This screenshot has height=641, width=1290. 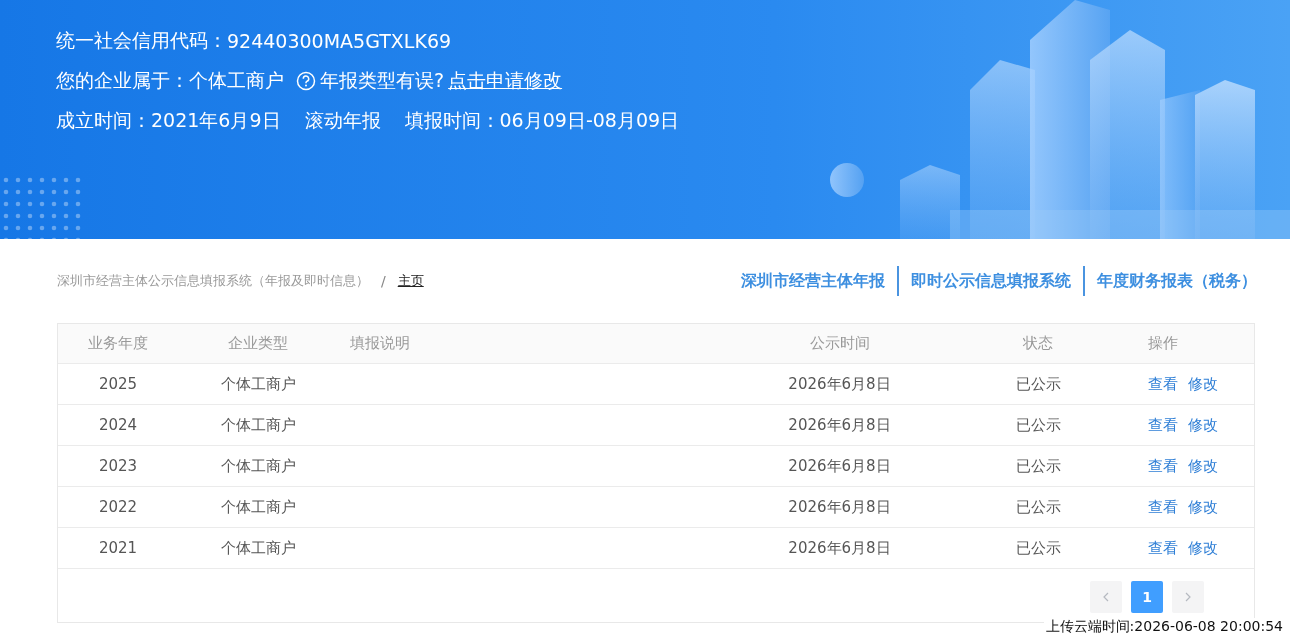 What do you see at coordinates (118, 466) in the screenshot?
I see `table-cell-text: 2023` at bounding box center [118, 466].